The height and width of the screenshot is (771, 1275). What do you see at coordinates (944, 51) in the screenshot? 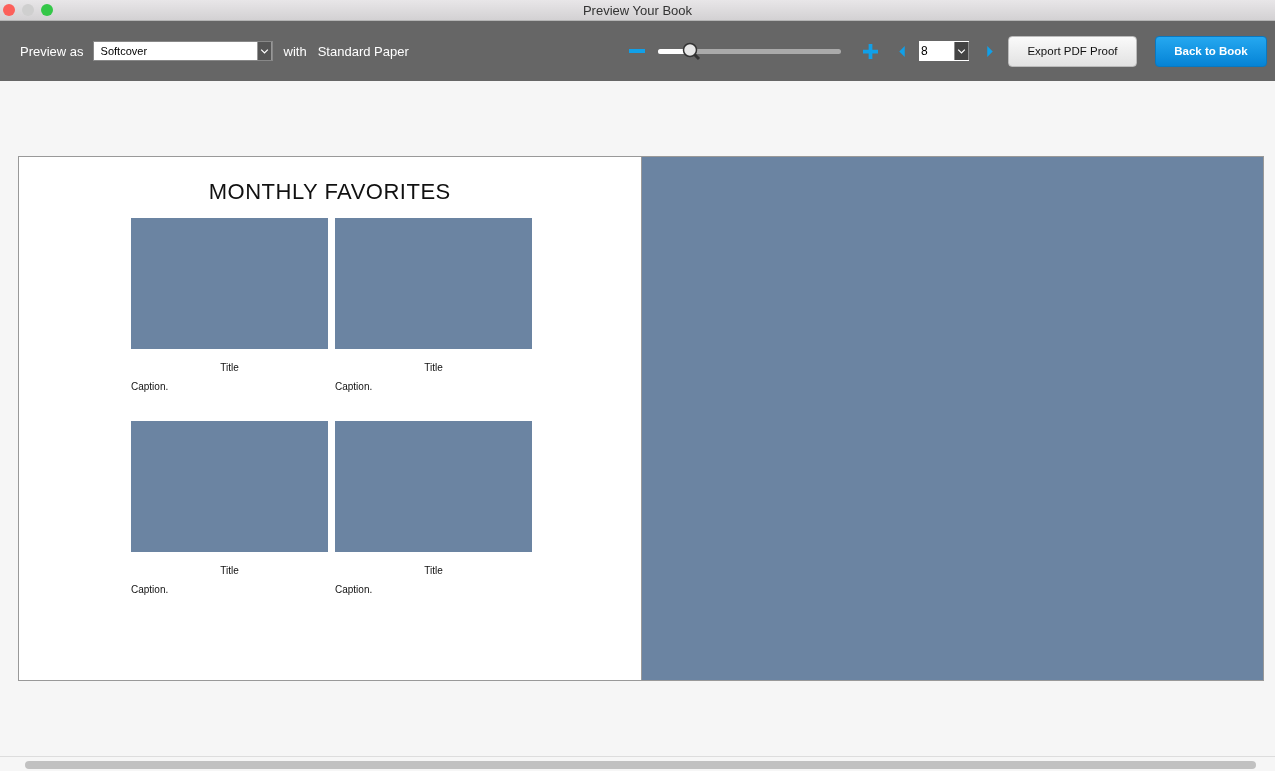
I see `page-dropdown: 8` at bounding box center [944, 51].